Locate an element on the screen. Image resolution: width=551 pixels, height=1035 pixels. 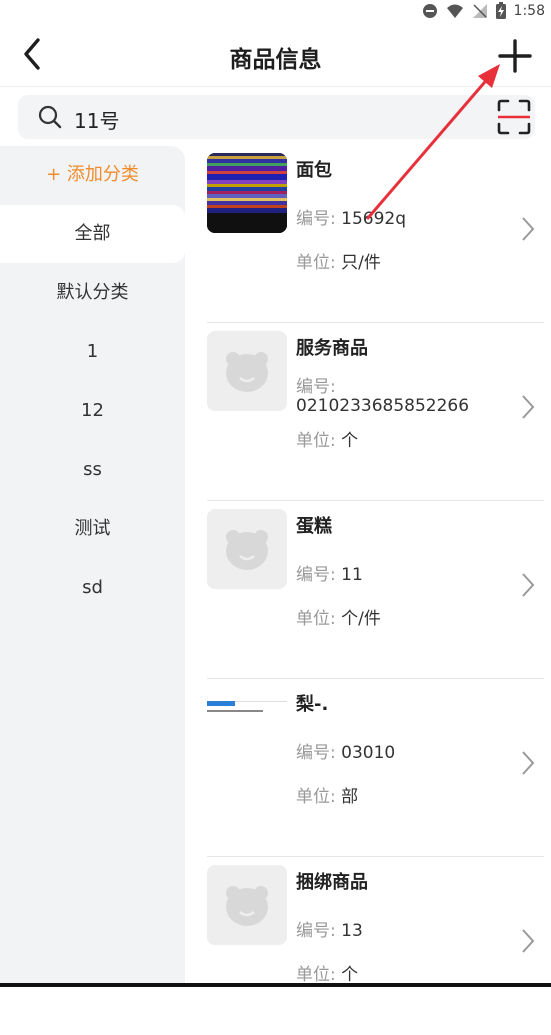
product-row: 捆绑商品 编号: 13 单位: 个 is located at coordinates (375, 946).